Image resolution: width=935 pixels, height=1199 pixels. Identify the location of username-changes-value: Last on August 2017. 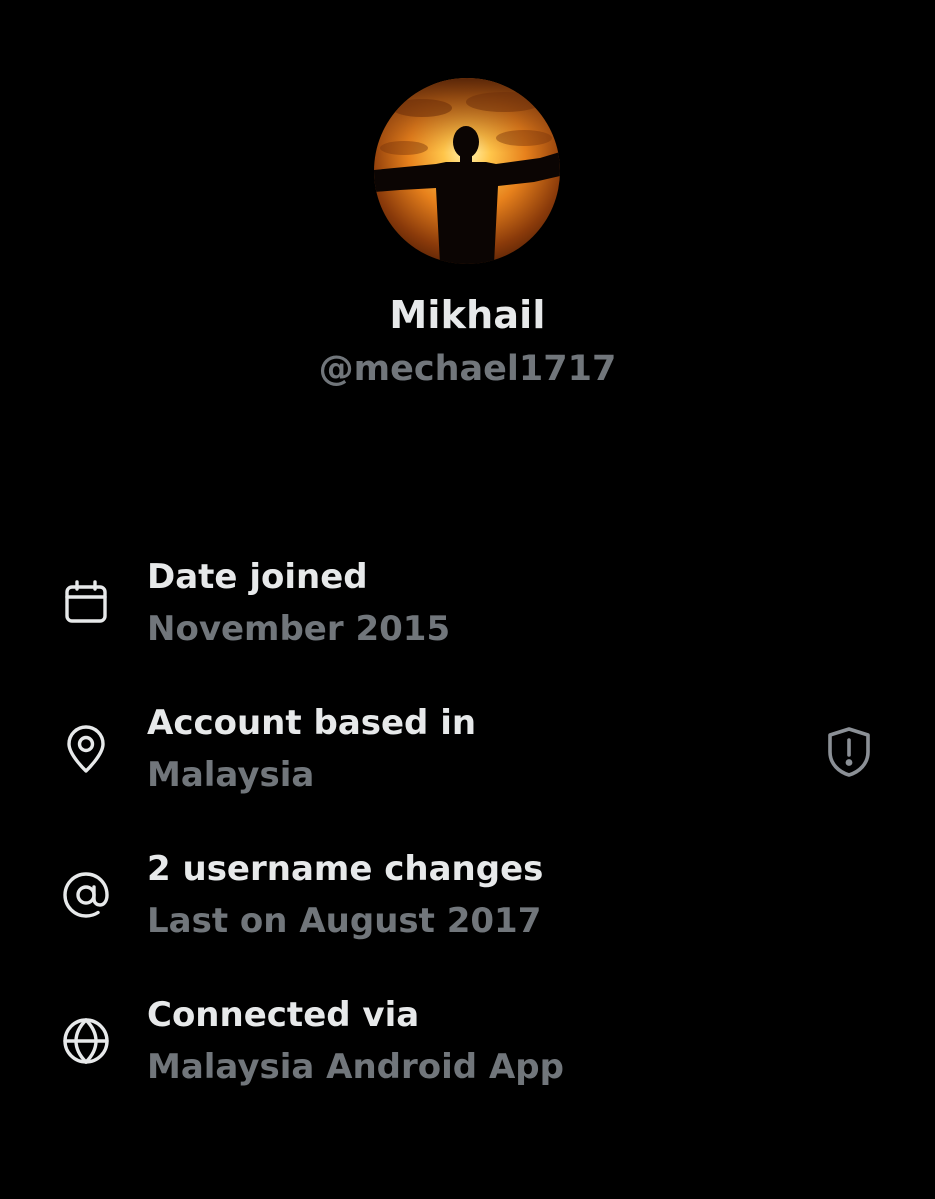
(344, 921).